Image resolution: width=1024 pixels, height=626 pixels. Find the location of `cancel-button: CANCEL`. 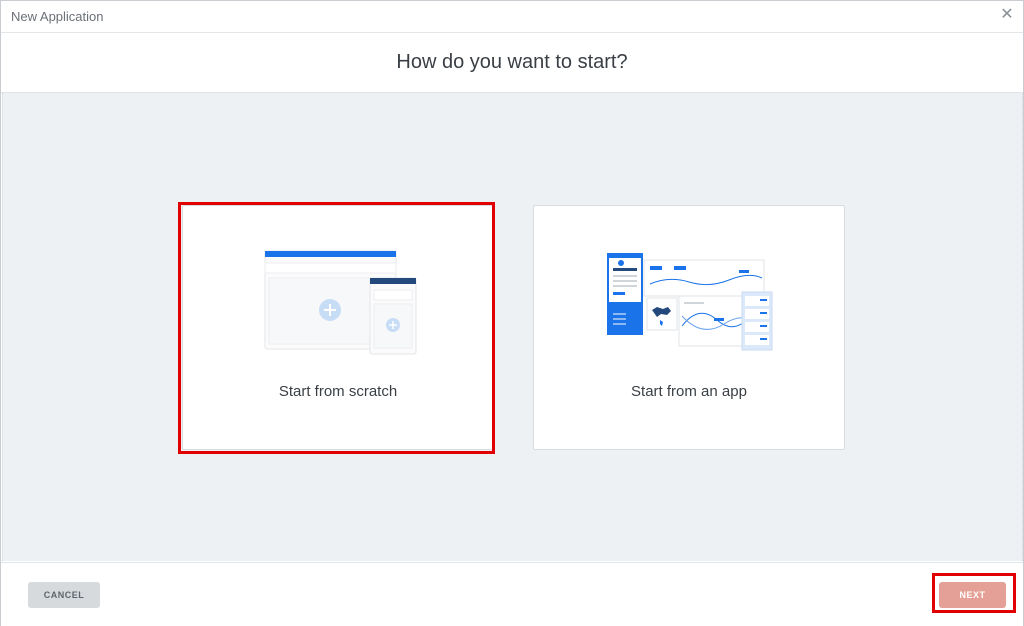

cancel-button: CANCEL is located at coordinates (64, 595).